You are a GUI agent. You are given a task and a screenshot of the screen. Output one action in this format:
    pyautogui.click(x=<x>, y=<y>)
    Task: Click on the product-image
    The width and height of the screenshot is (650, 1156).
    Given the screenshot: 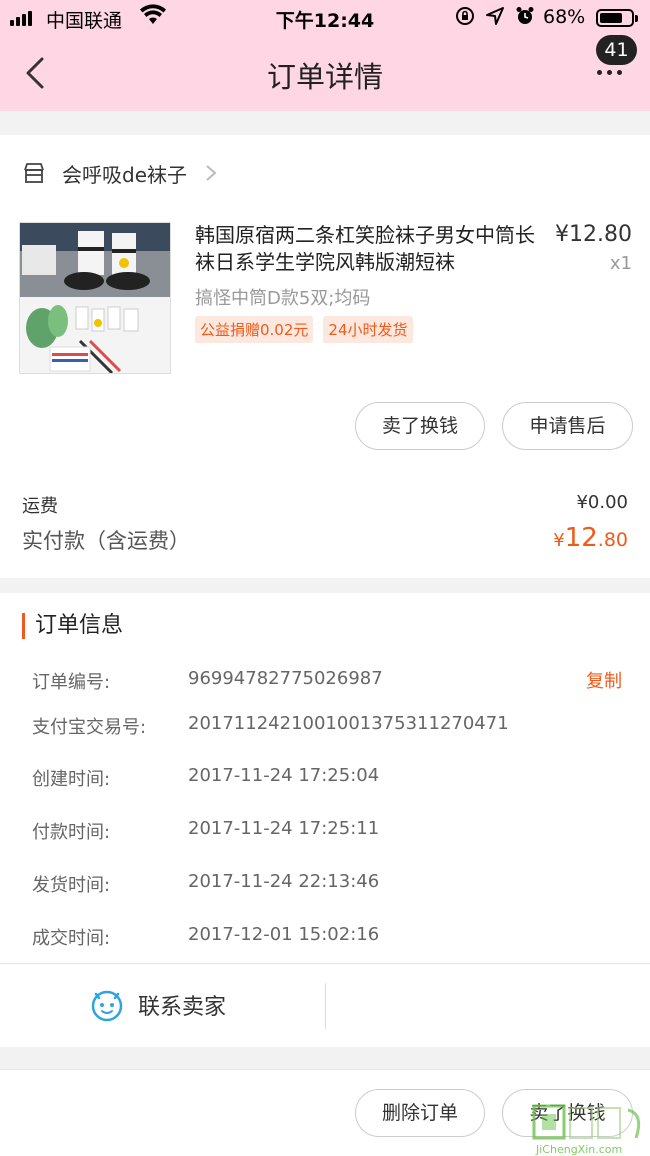 What is the action you would take?
    pyautogui.click(x=95, y=298)
    